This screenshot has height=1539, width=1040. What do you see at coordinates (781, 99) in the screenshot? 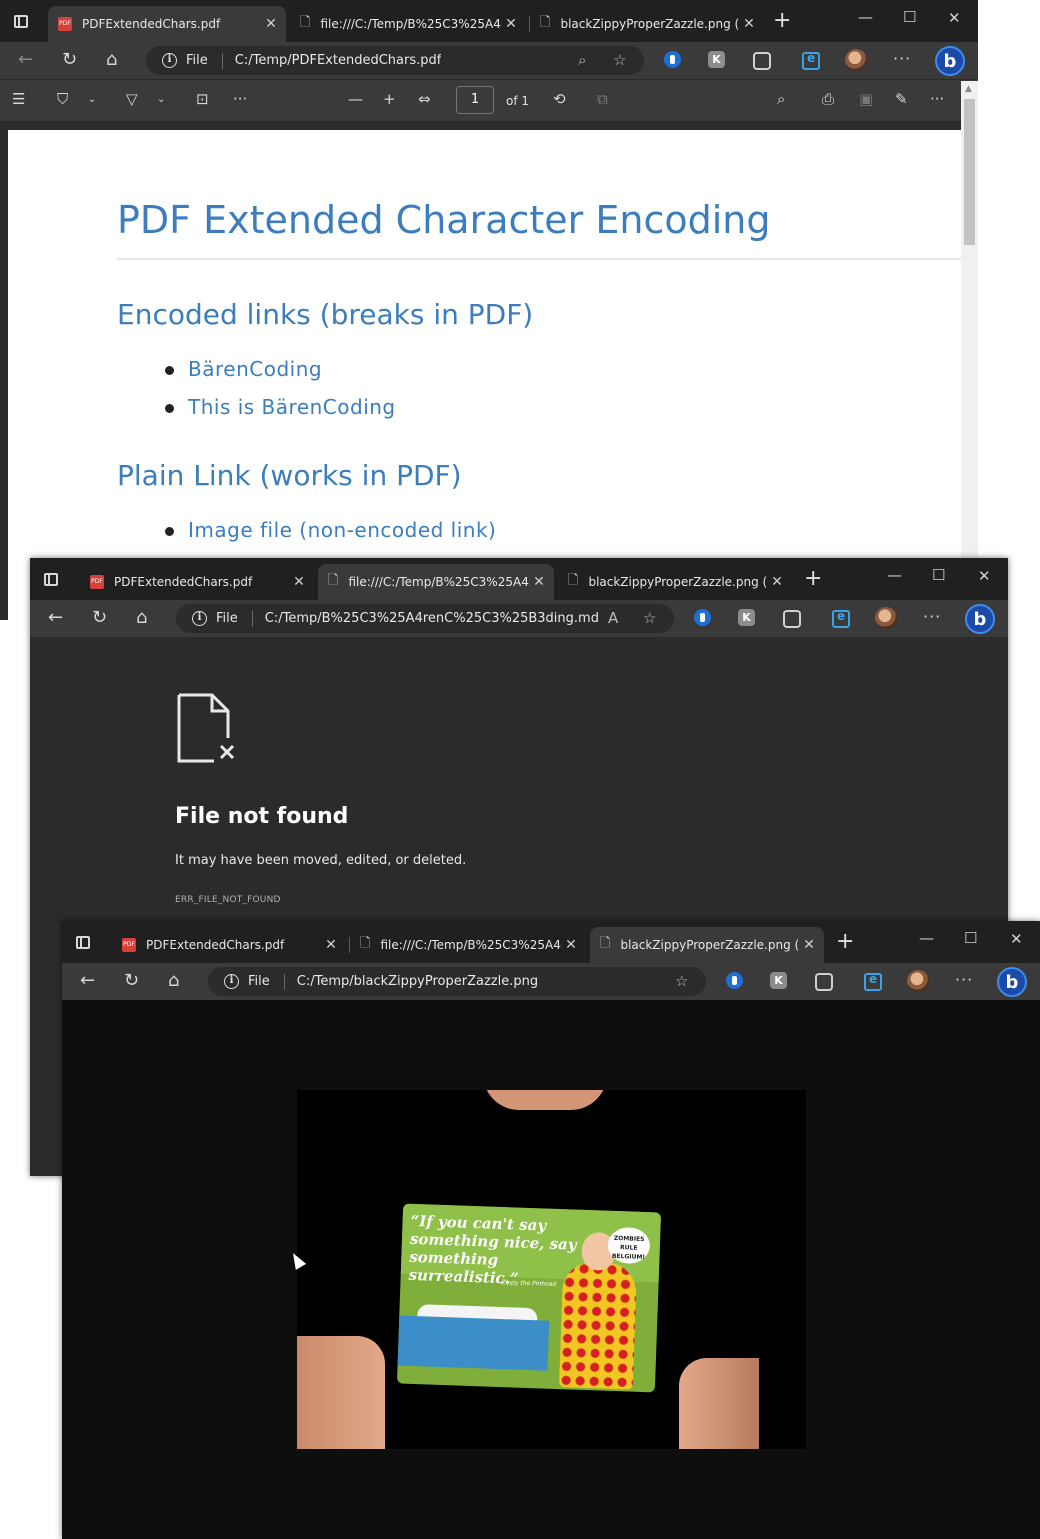
I see `search-icon: ⌕` at bounding box center [781, 99].